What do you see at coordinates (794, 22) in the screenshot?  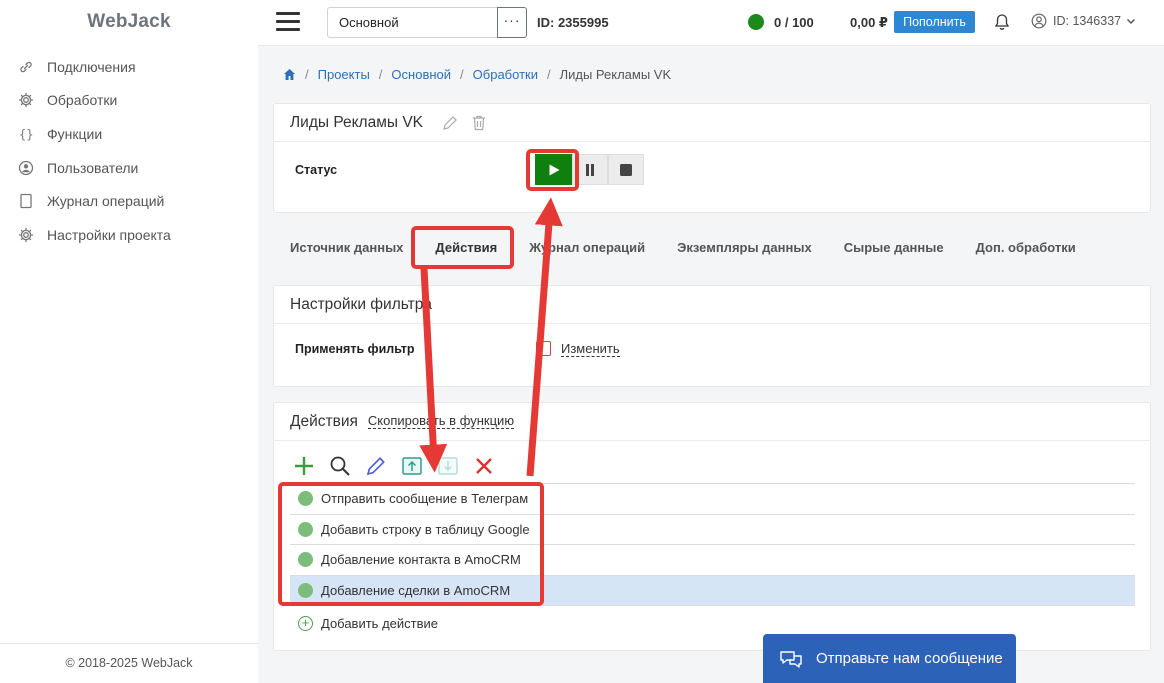 I see `usage-counter: 0 / 100` at bounding box center [794, 22].